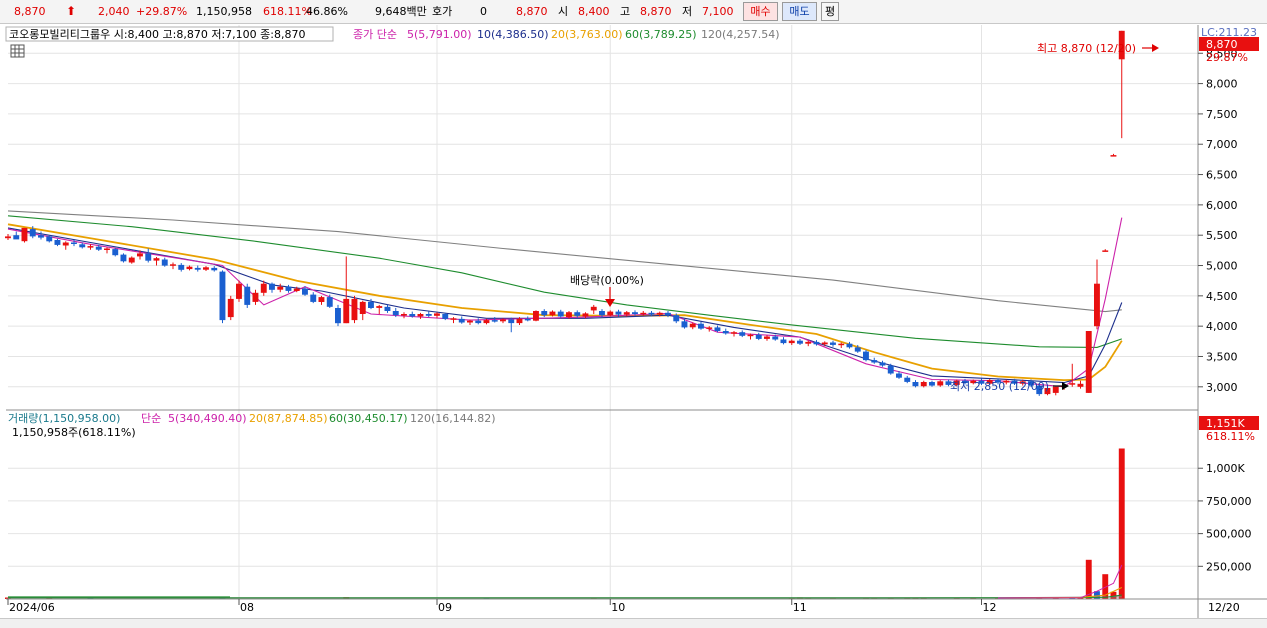  I want to click on grid-settings-icon, so click(17, 51).